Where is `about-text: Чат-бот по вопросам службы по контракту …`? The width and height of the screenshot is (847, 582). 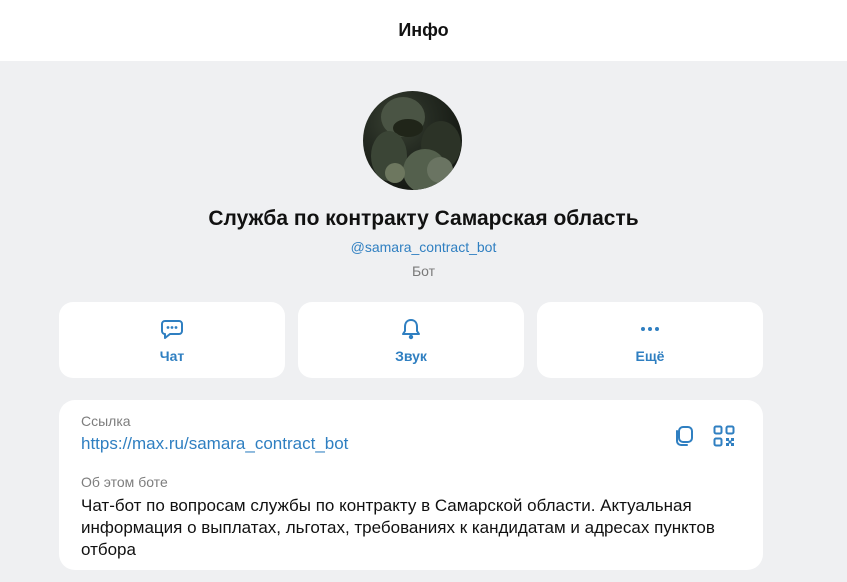 about-text: Чат-бот по вопросам службы по контракту … is located at coordinates (398, 527).